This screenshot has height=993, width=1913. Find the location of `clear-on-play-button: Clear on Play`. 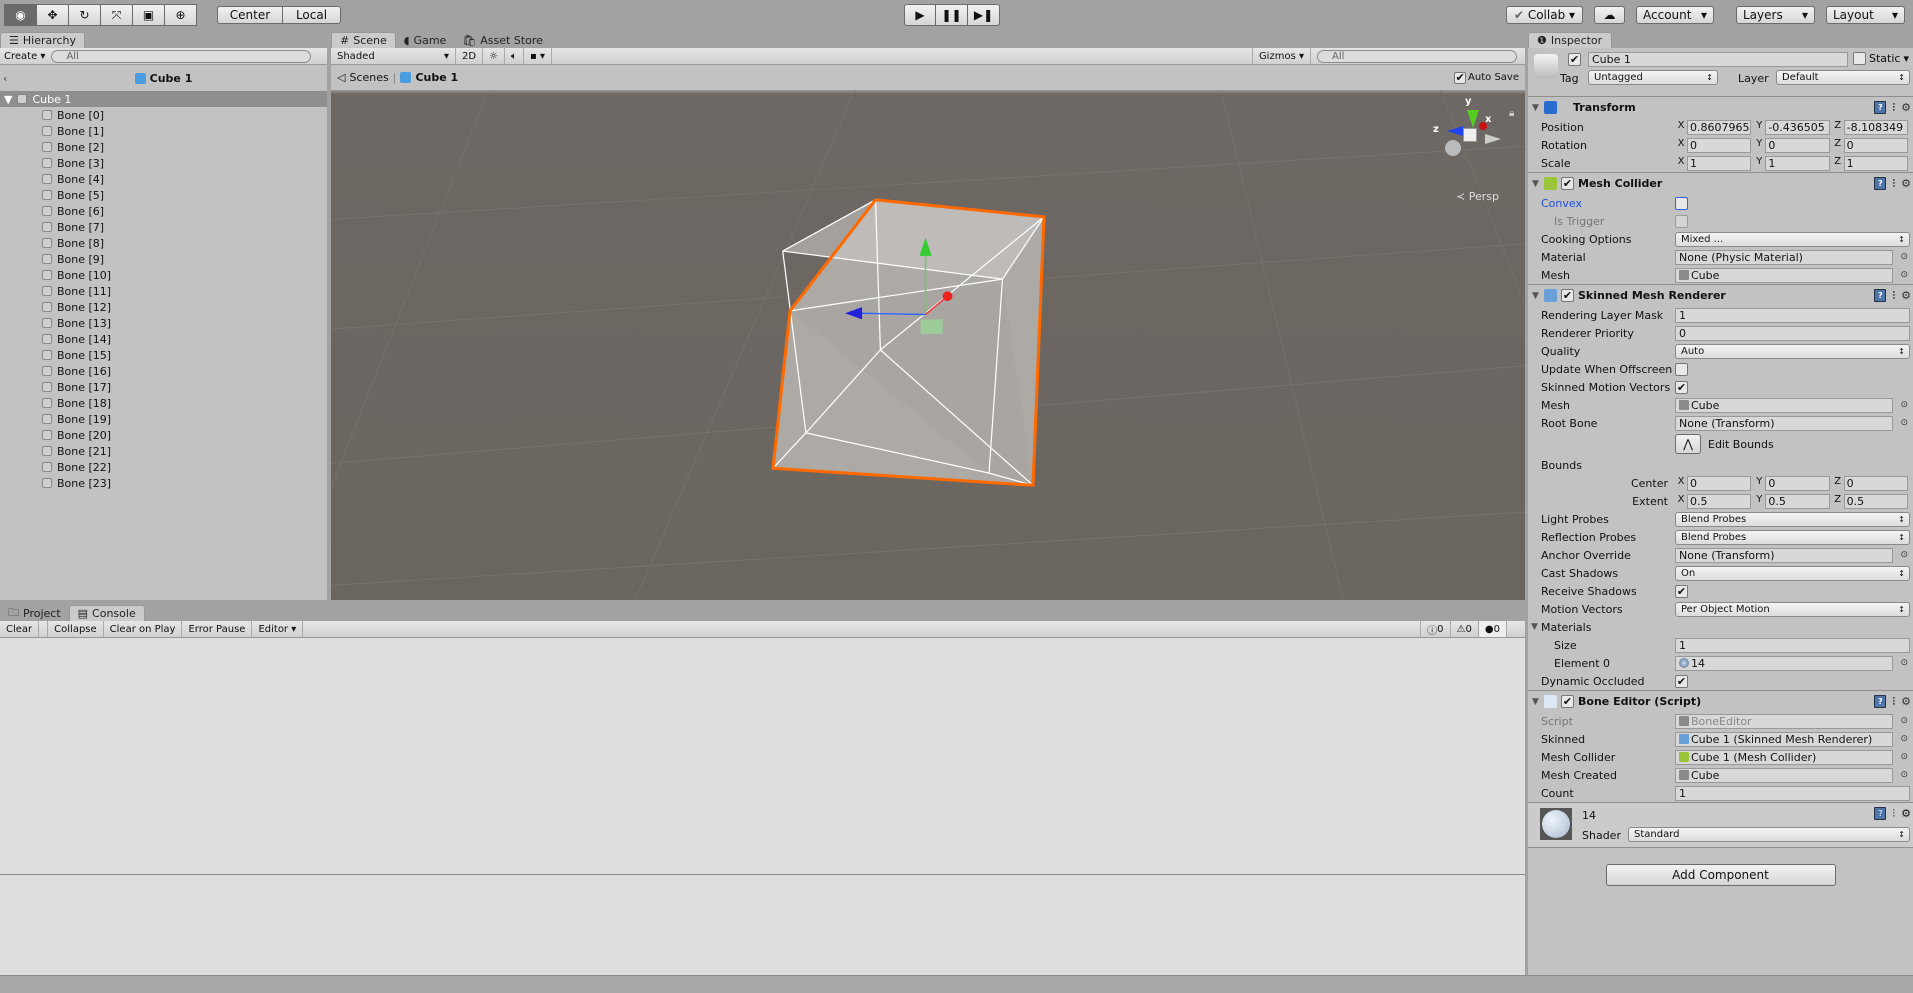

clear-on-play-button: Clear on Play is located at coordinates (143, 629).